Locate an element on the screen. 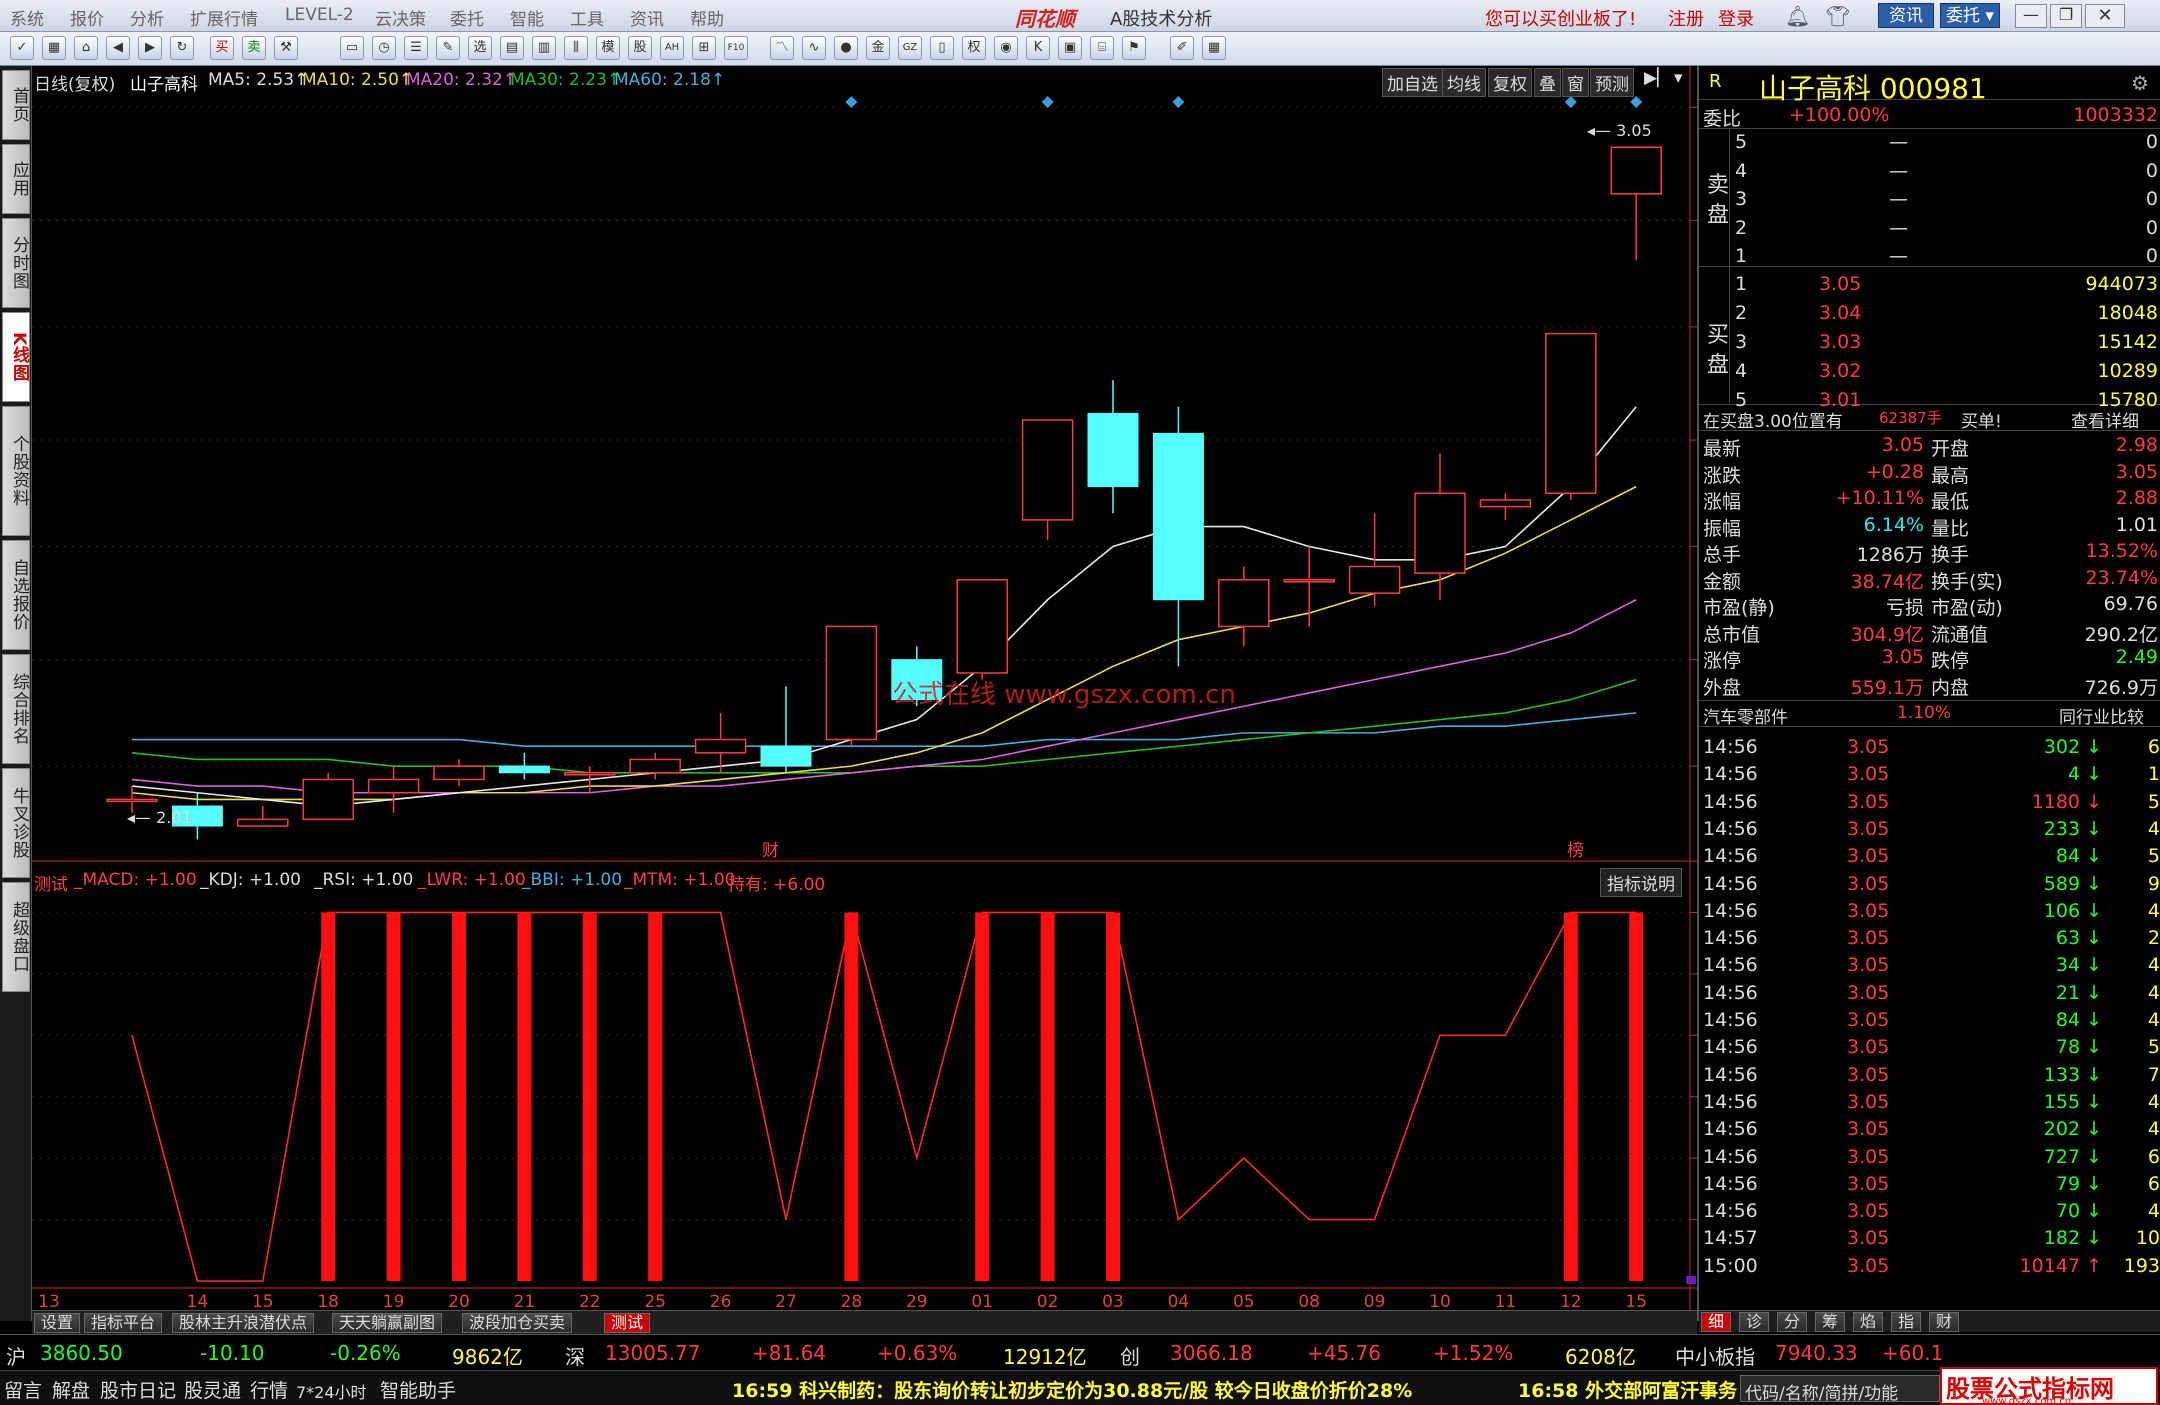 Image resolution: width=2160 pixels, height=1405 pixels. k-icon: K is located at coordinates (1038, 48).